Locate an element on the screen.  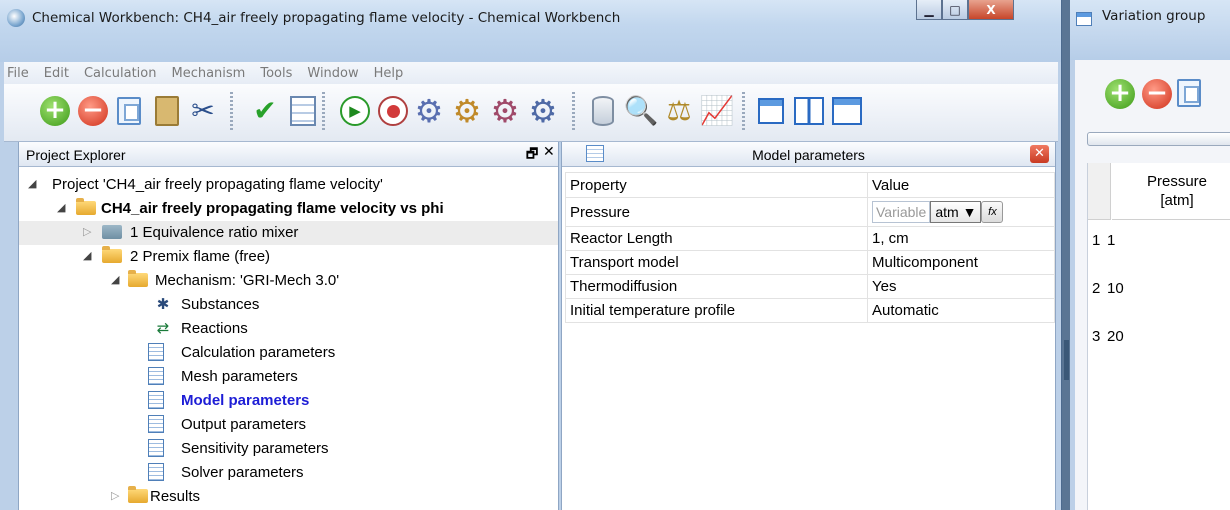
tree-item-reactions: ⇄ Reactions is located at coordinates (288, 329).